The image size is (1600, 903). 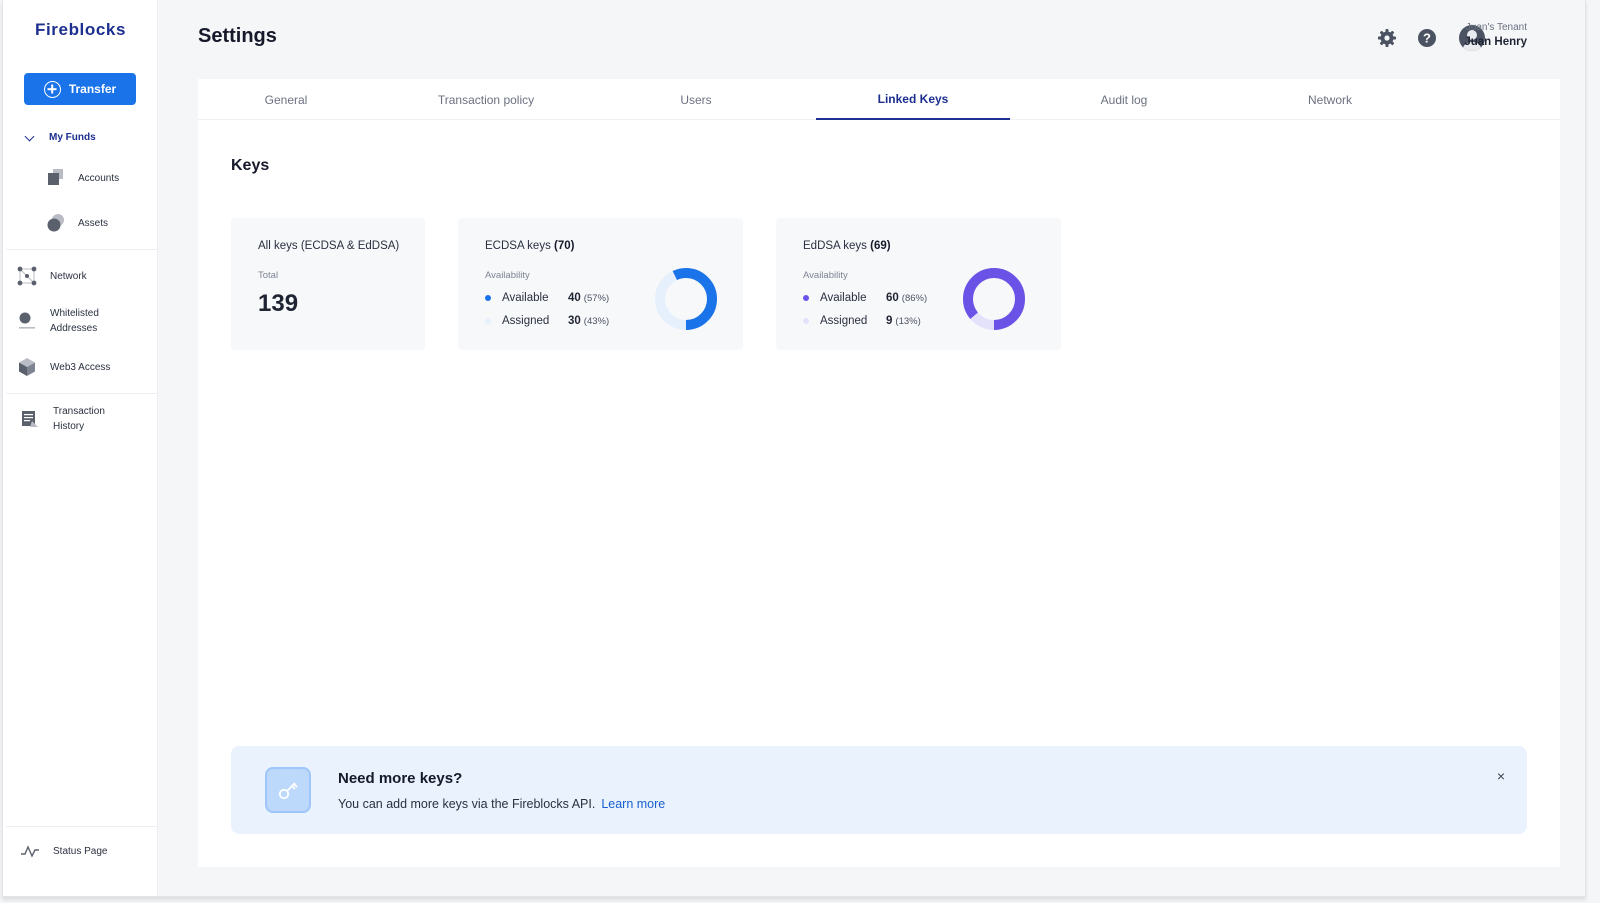 I want to click on sidebar-item-label: Accounts, so click(x=99, y=178).